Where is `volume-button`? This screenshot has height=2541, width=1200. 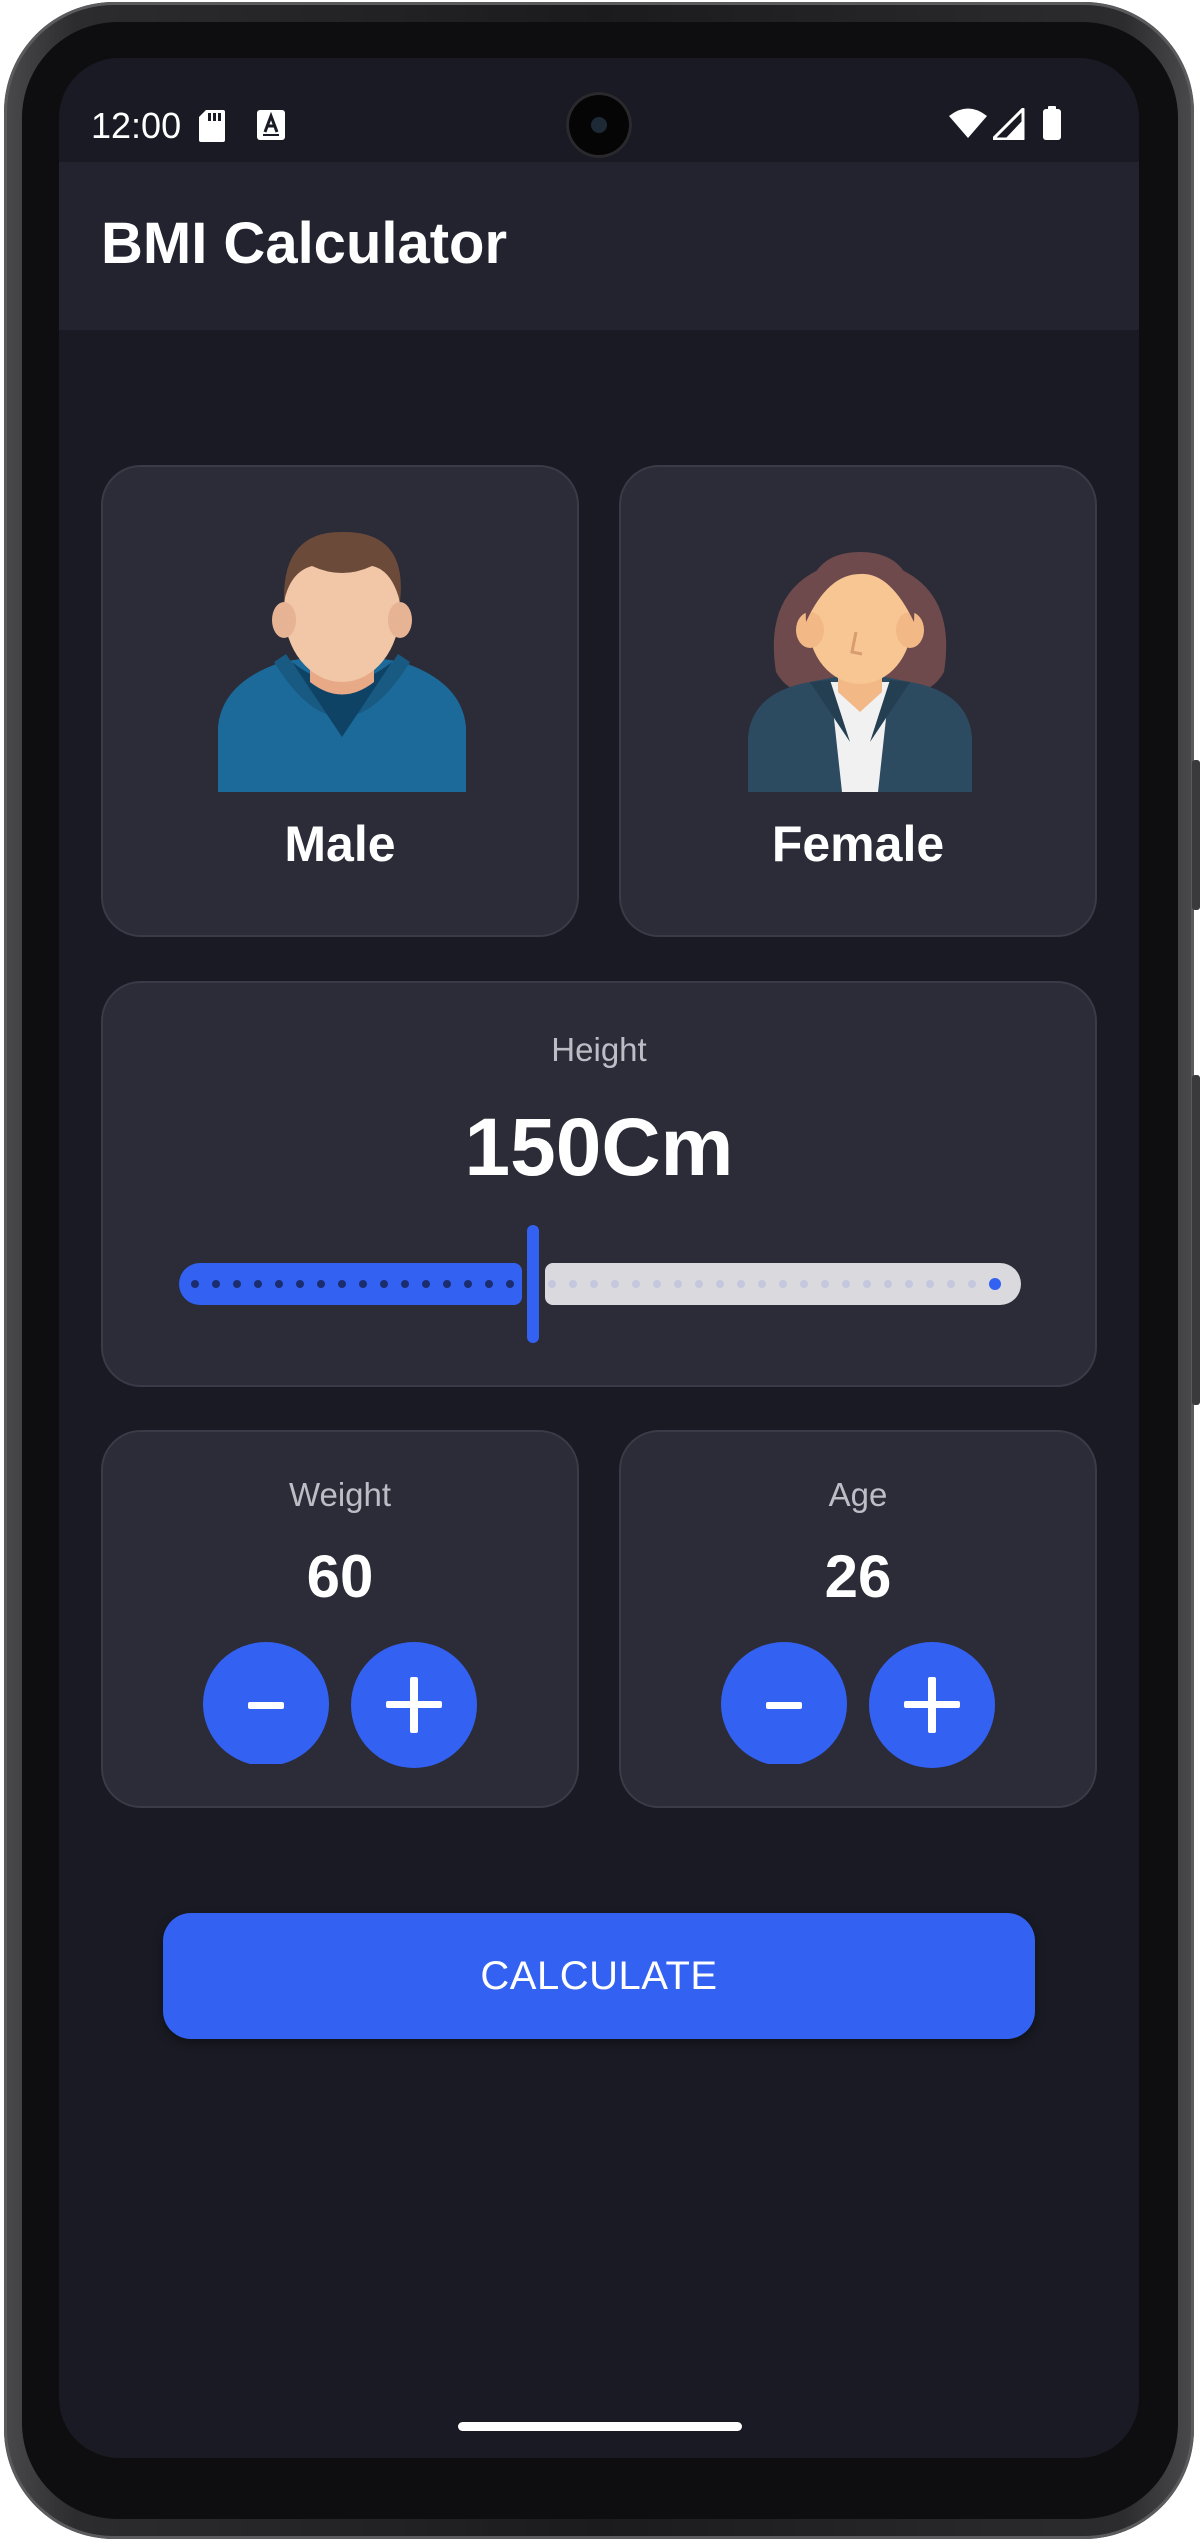
volume-button is located at coordinates (1196, 1240).